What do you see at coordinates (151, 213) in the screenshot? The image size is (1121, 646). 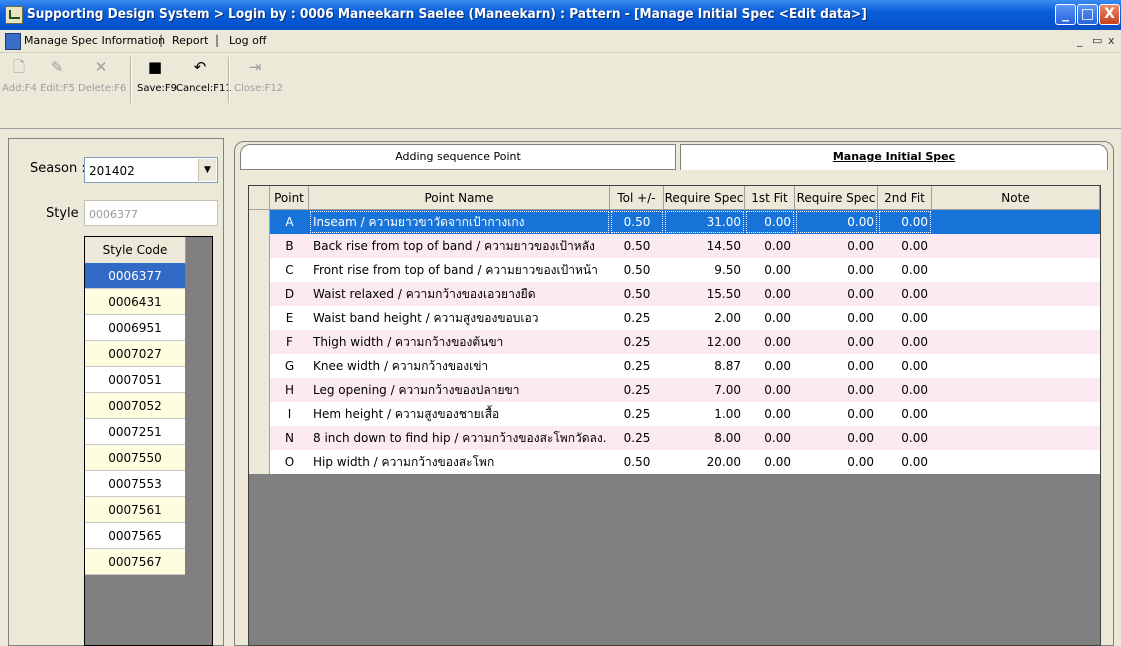 I see `style-field: 0006377` at bounding box center [151, 213].